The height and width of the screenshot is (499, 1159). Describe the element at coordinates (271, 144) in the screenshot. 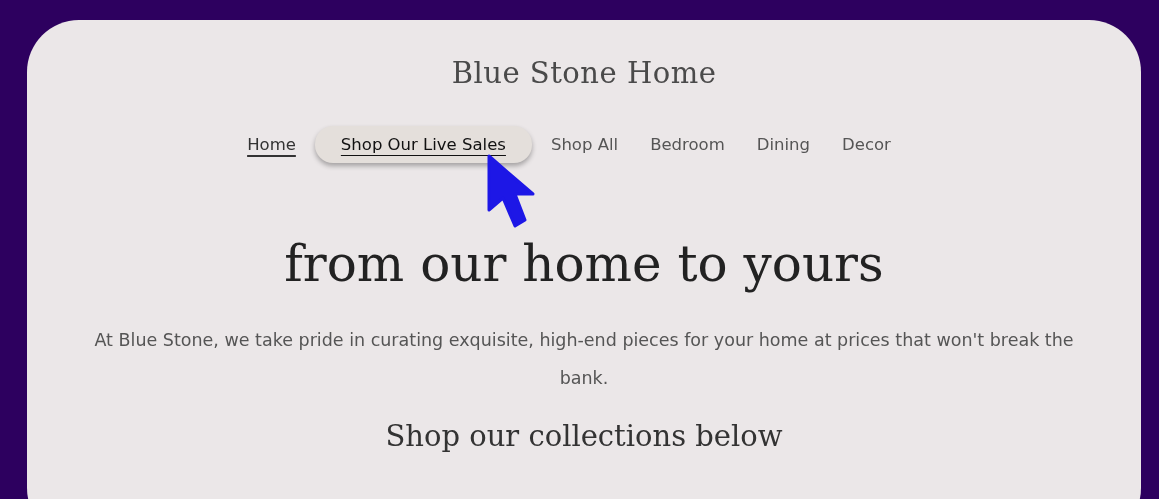

I see `nav-link: Home` at that location.